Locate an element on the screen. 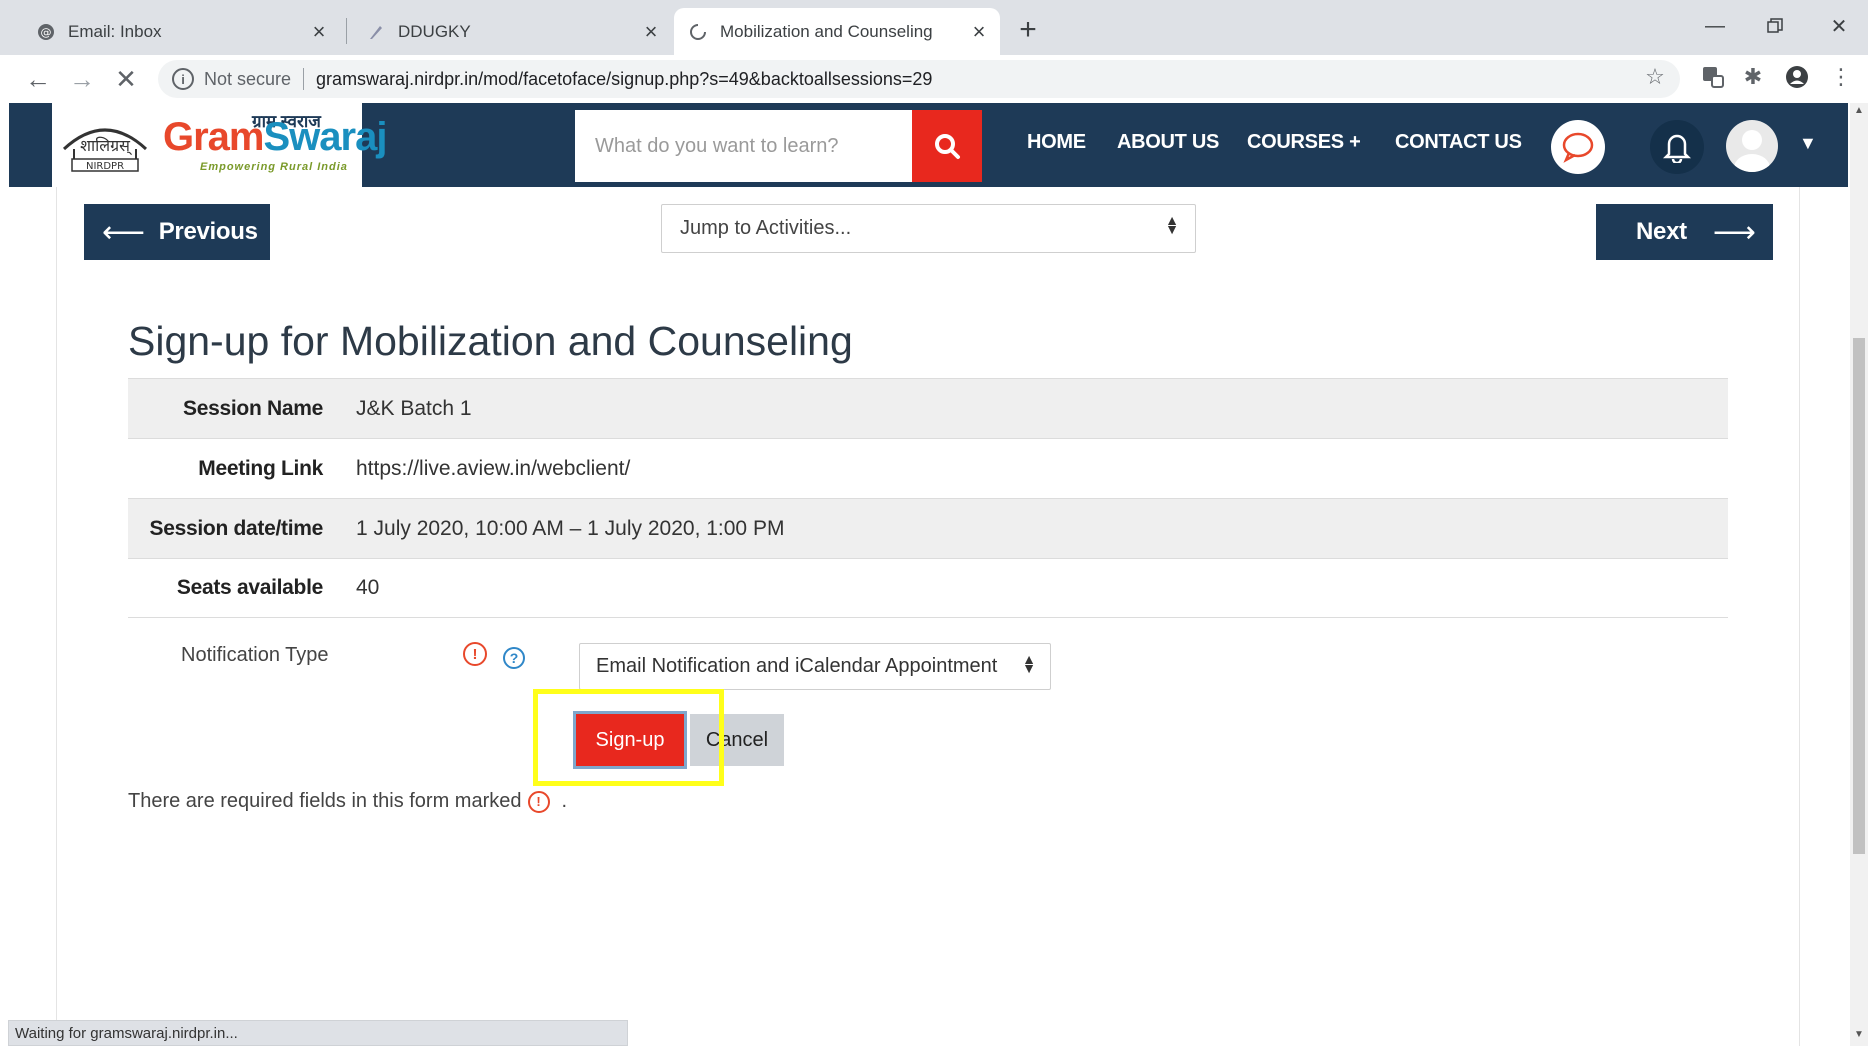  restore-icon is located at coordinates (1775, 25).